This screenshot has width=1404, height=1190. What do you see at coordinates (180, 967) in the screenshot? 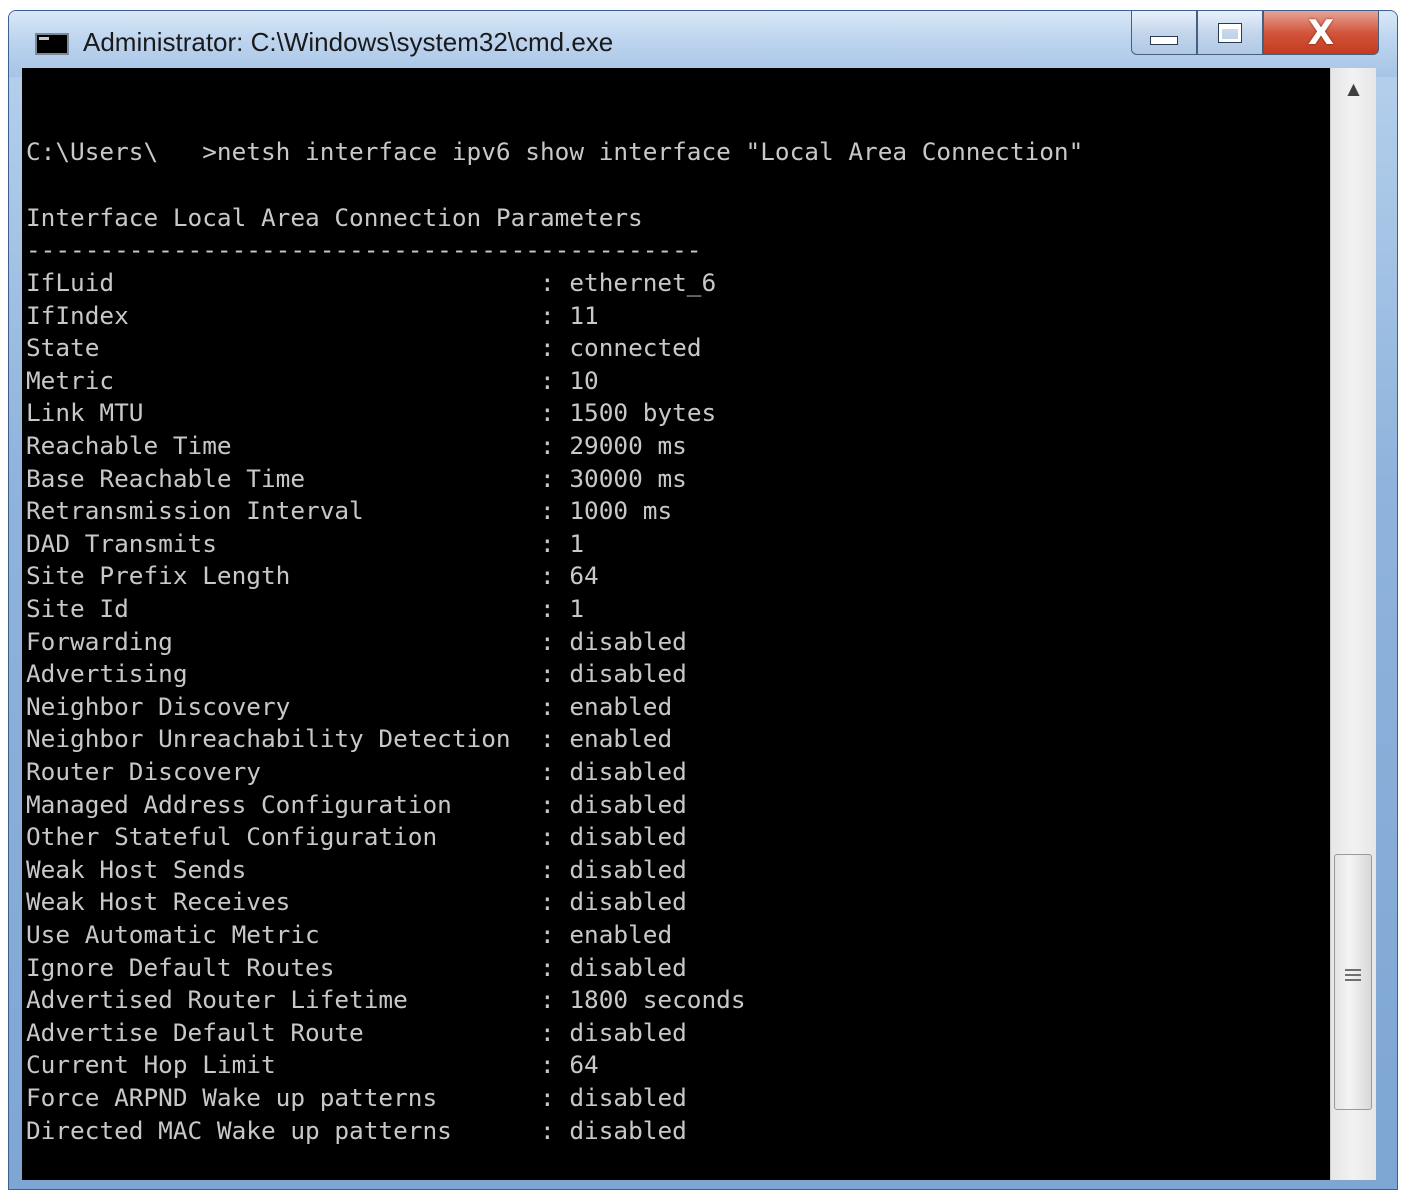
I see `param-key: Ignore Default Routes` at bounding box center [180, 967].